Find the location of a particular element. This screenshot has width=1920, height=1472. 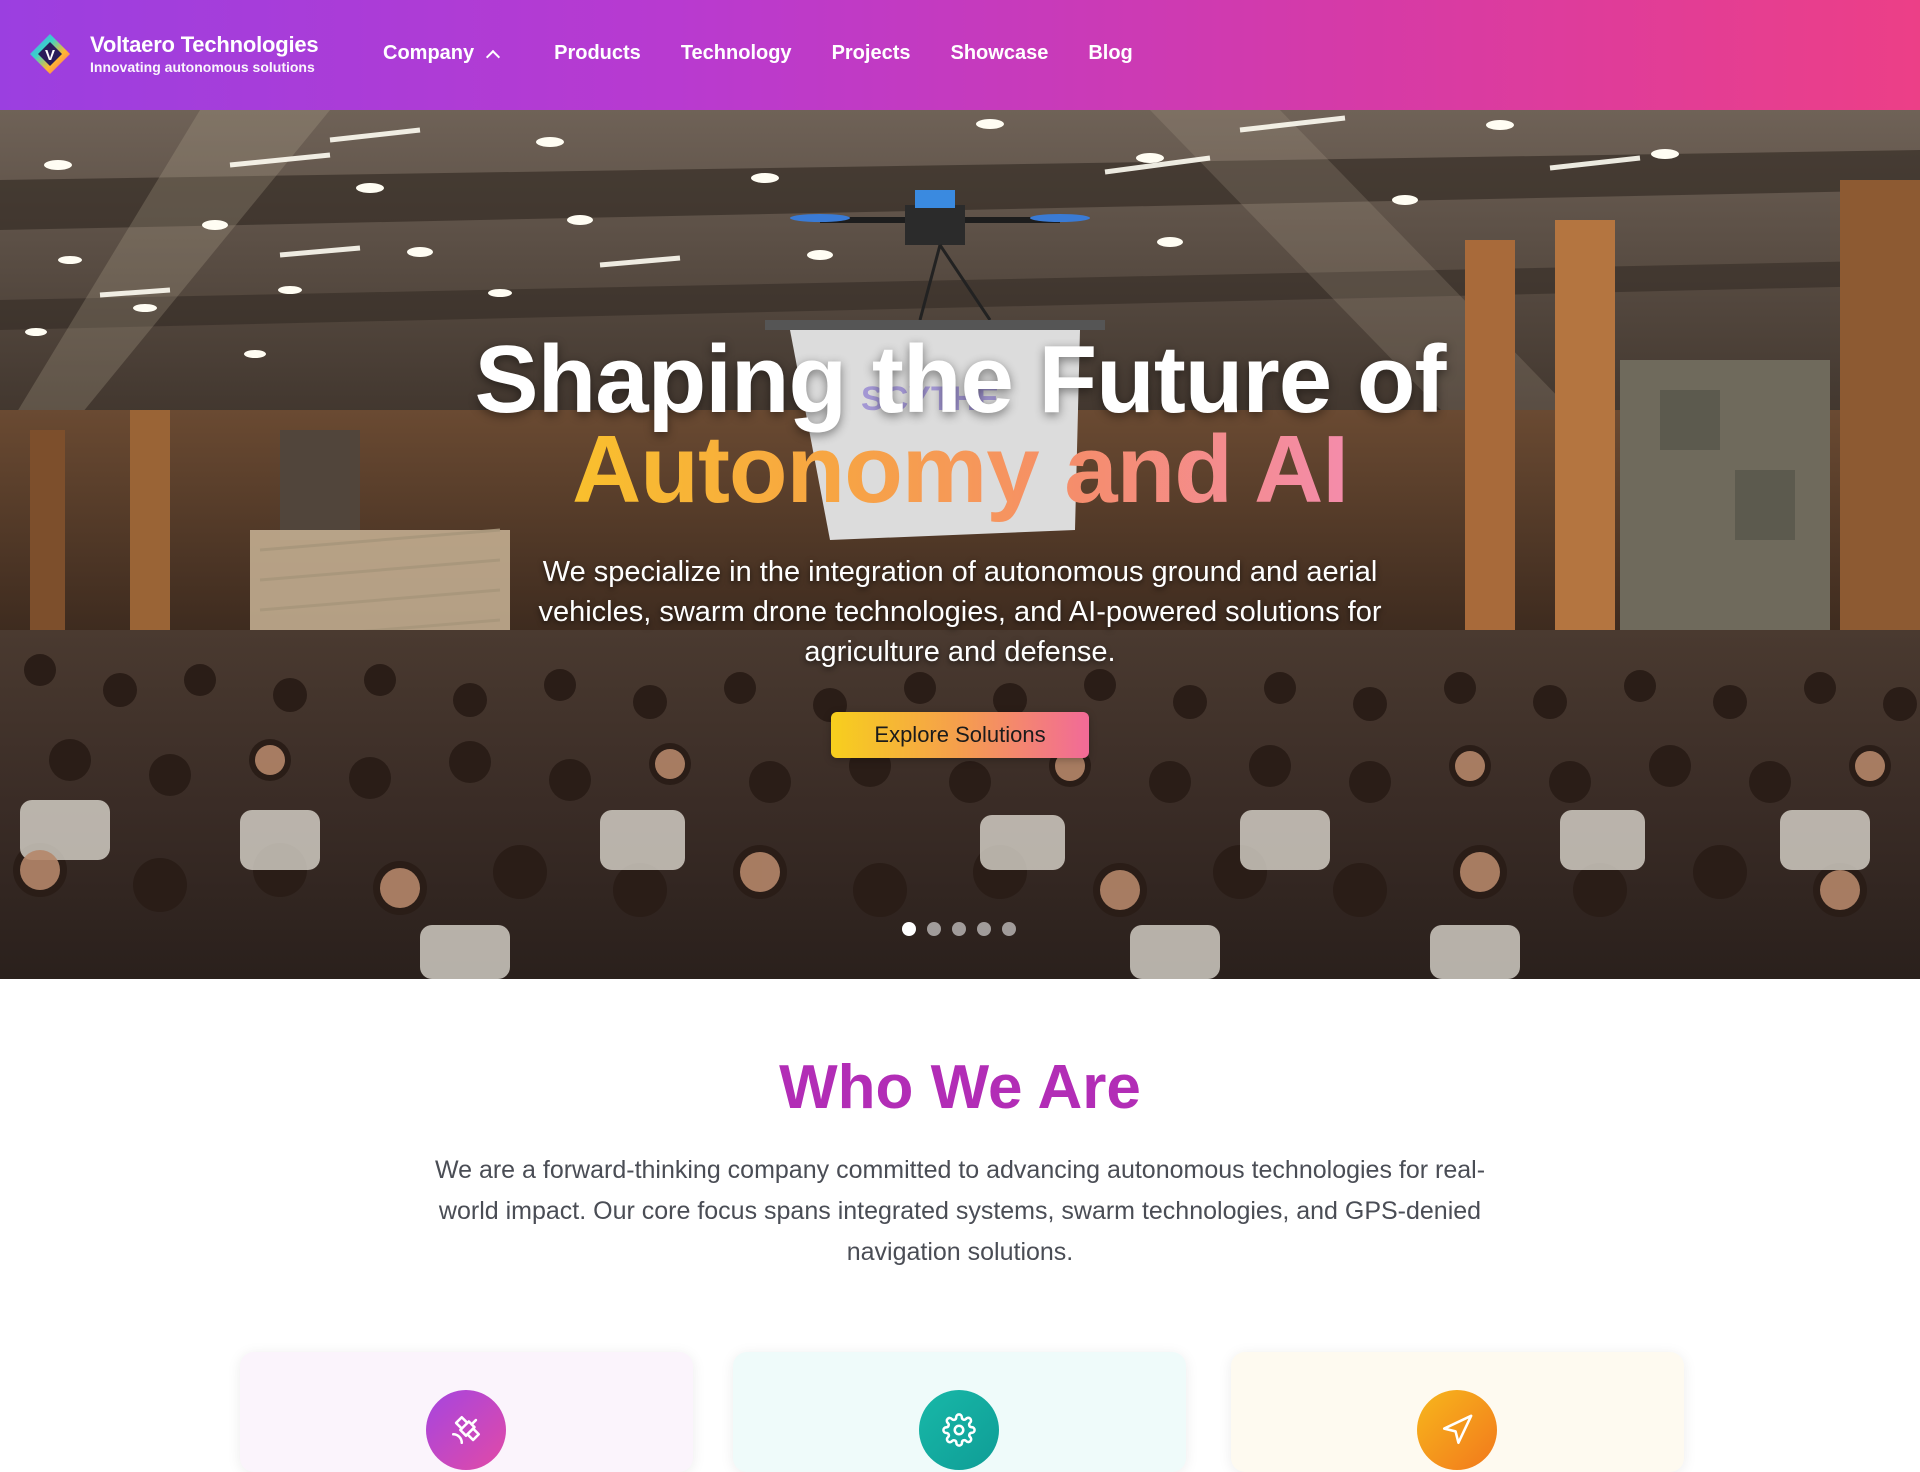

section-title: Who We Are is located at coordinates (960, 1087).